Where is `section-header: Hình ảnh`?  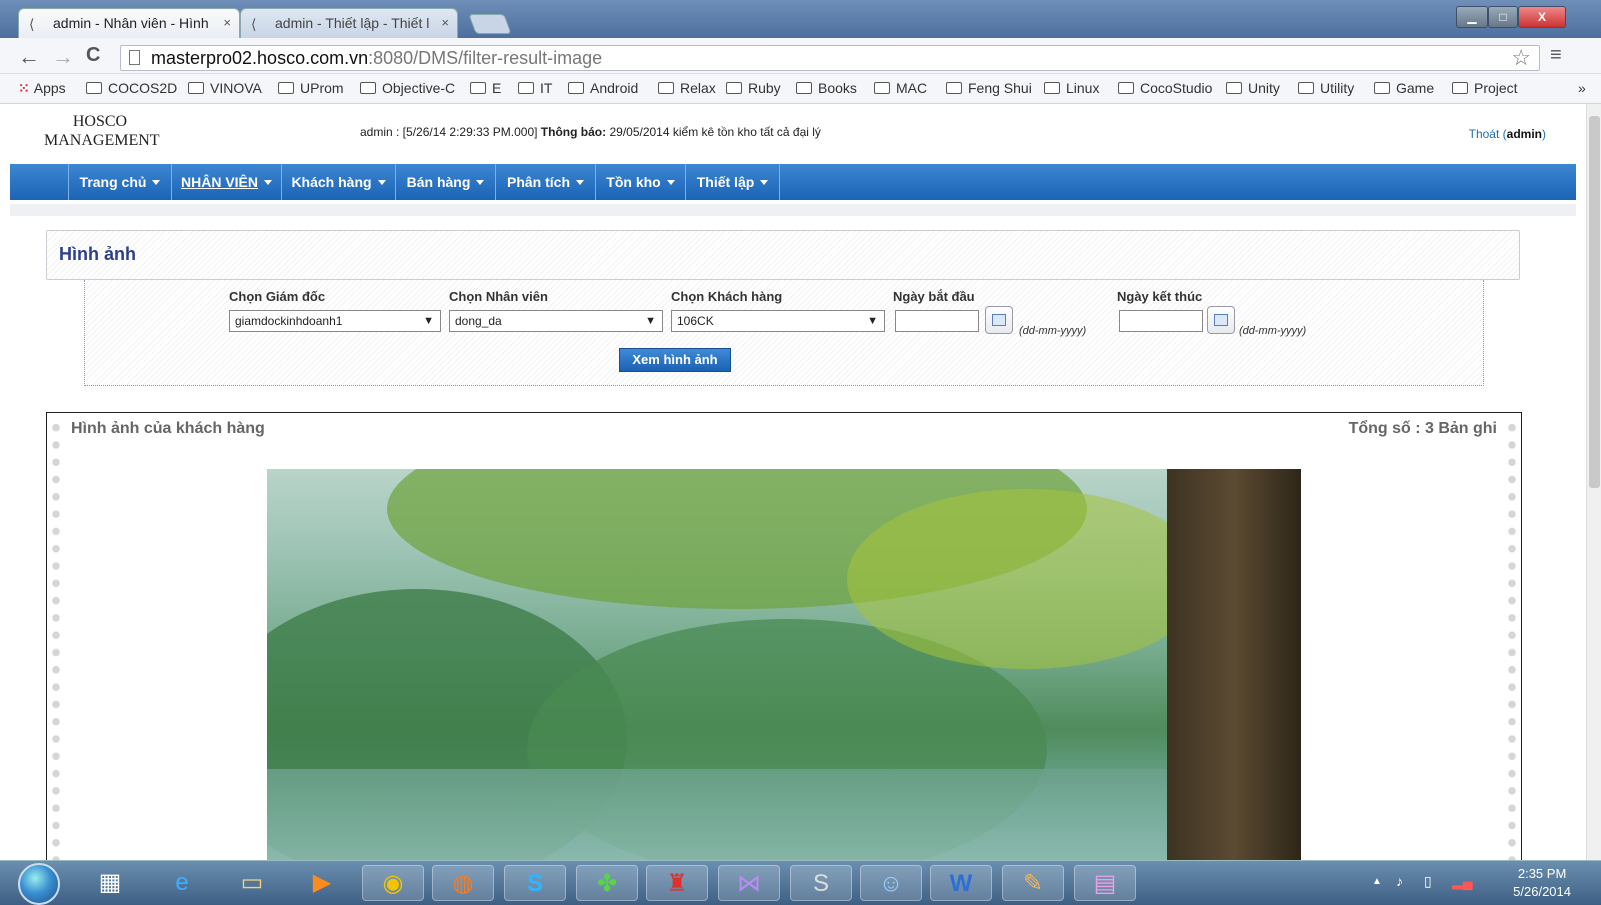 section-header: Hình ảnh is located at coordinates (783, 255).